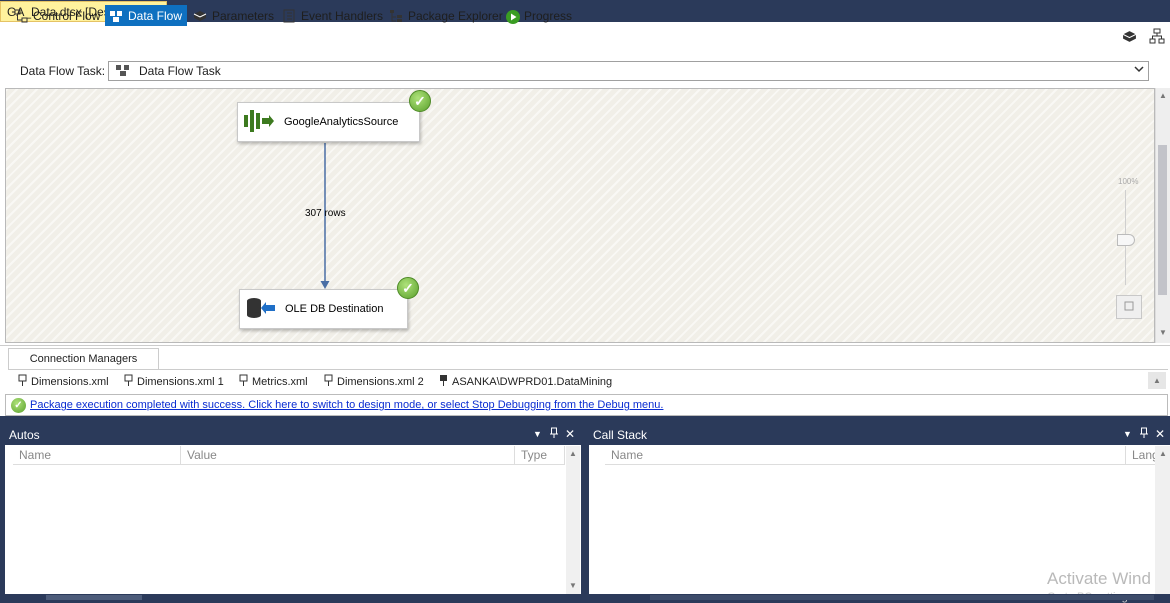 The height and width of the screenshot is (603, 1170). Describe the element at coordinates (620, 435) in the screenshot. I see `call-stack-pane-title: Call Stack` at that location.